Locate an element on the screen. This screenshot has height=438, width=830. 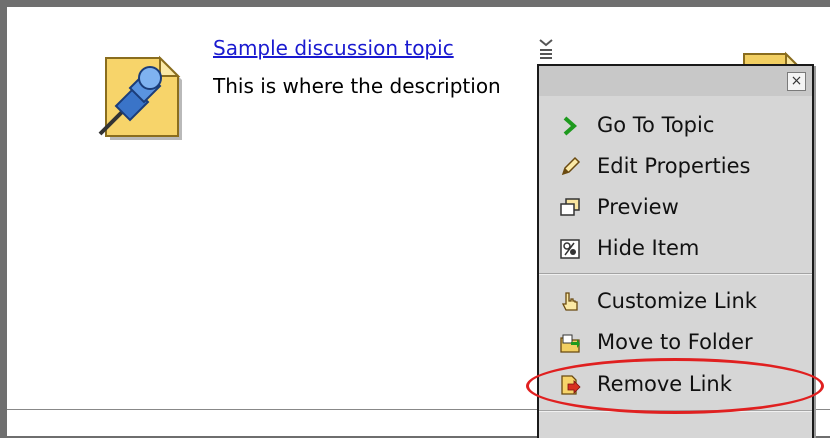
menu-item-label: Preview is located at coordinates (638, 207).